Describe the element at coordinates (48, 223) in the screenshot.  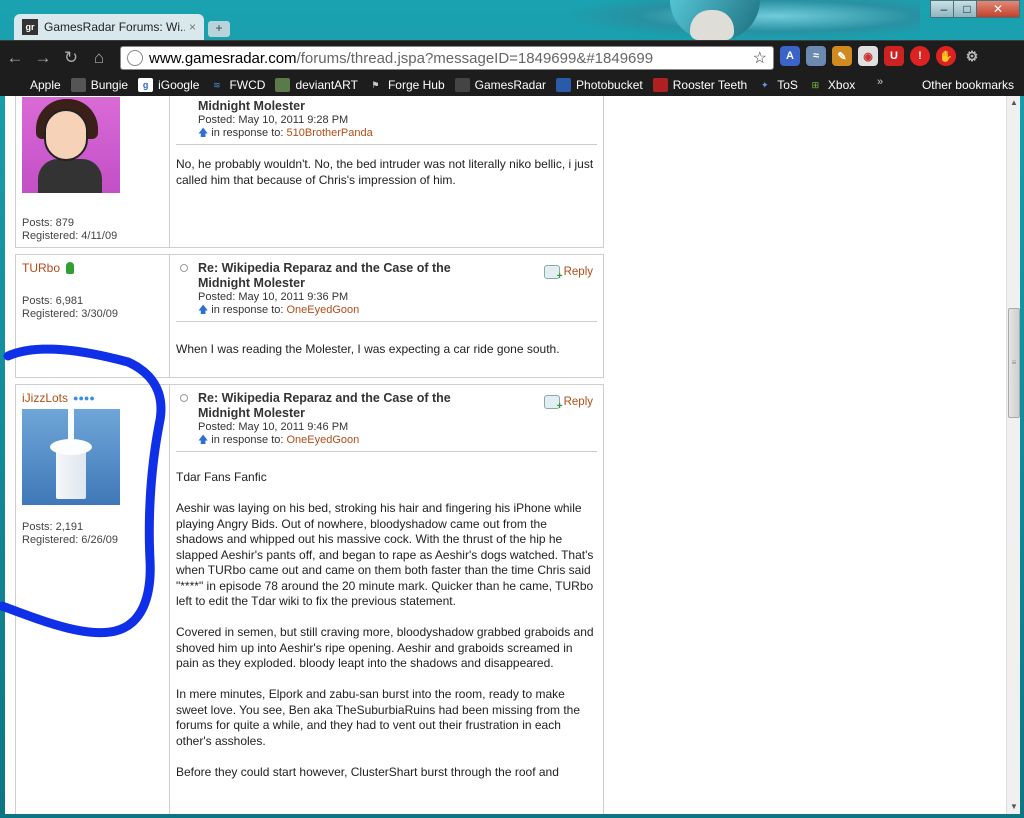
I see `post-count: Posts: 879` at that location.